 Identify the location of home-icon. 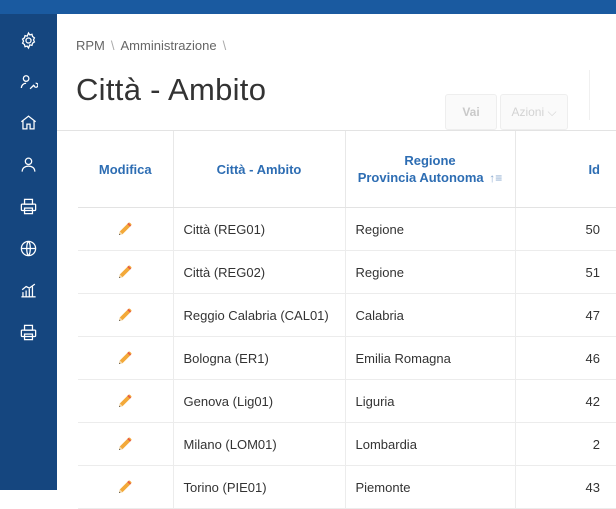
(28, 121).